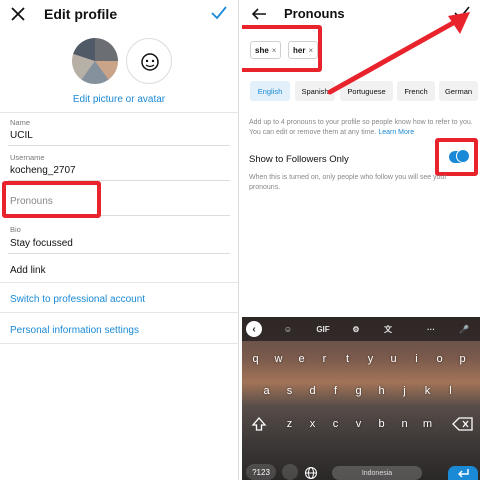 Image resolution: width=480 pixels, height=480 pixels. Describe the element at coordinates (431, 329) in the screenshot. I see `more-options-icon: ···` at that location.